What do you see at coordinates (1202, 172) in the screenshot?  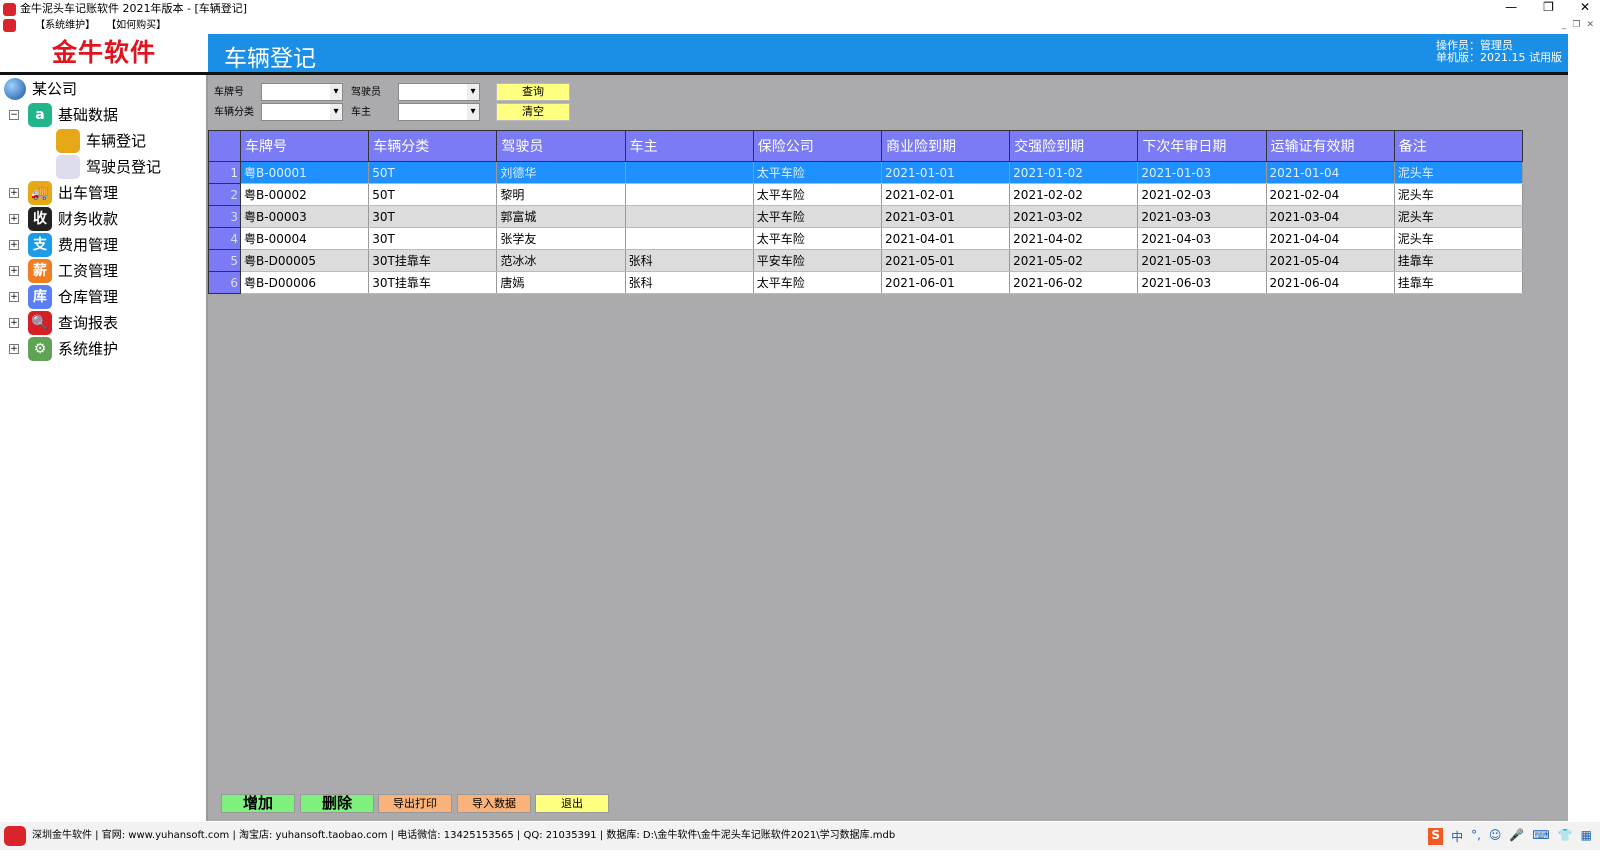 I see `table-cell: 2021-01-03` at bounding box center [1202, 172].